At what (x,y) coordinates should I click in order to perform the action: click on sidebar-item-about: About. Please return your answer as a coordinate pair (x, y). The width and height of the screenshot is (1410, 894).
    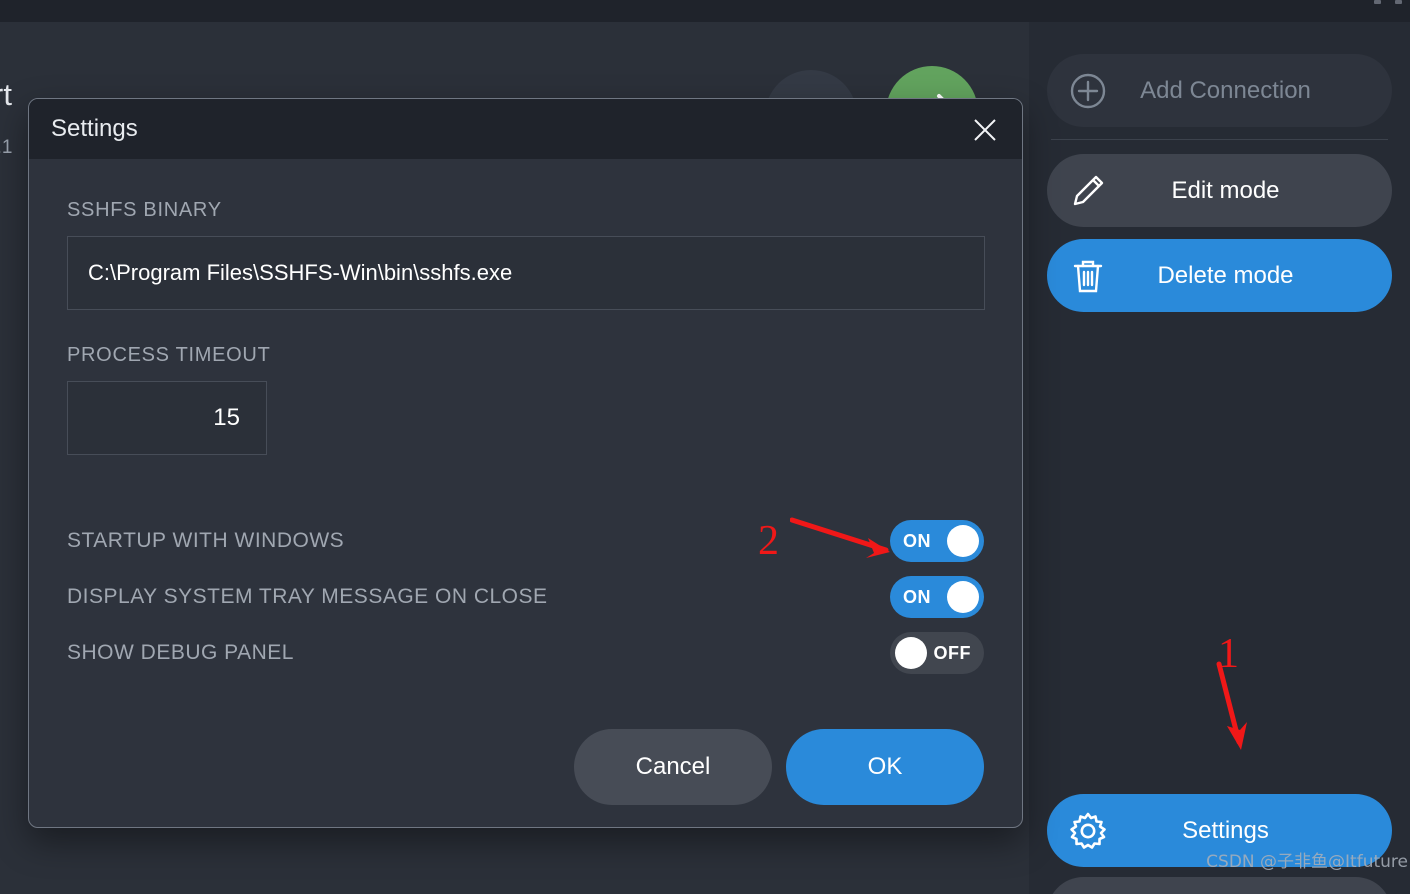
    Looking at the image, I should click on (1219, 885).